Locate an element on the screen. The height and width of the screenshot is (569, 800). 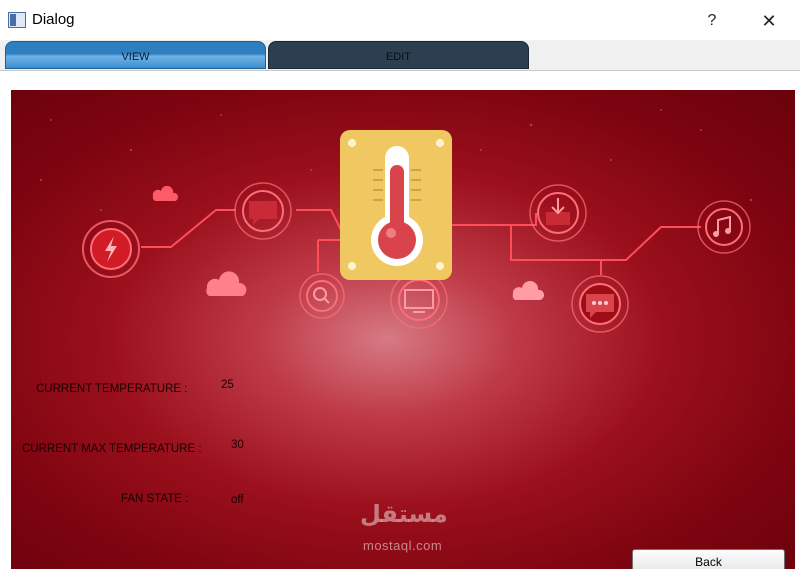
watermark-arabic: مستقل is located at coordinates (404, 514).